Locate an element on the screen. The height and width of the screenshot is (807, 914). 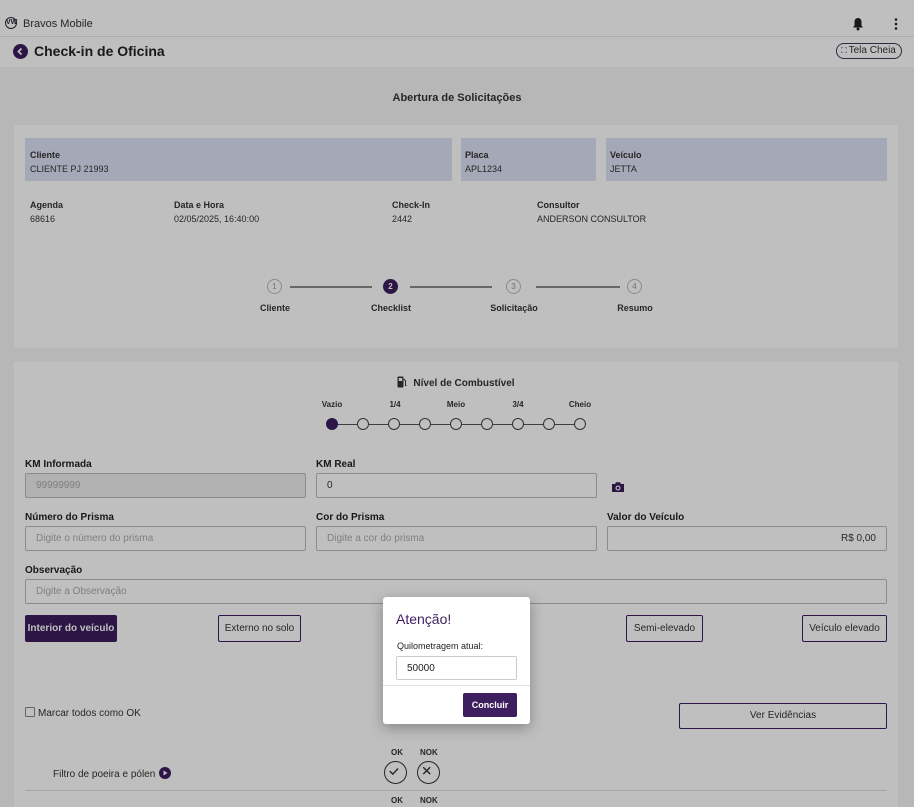
km-modal: Atenção! Quilometragem atual: Concluir is located at coordinates (456, 660).